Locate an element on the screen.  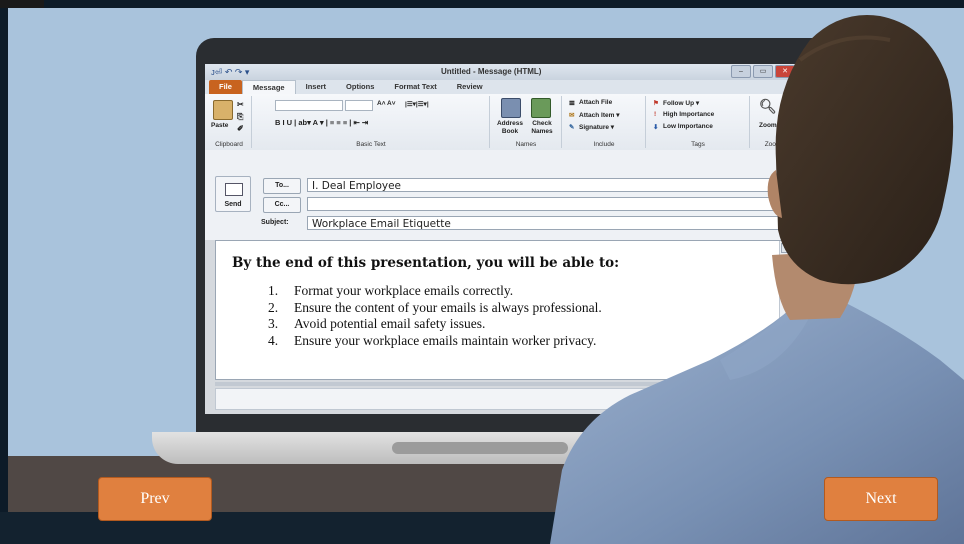
copy-icon: ⎘ is located at coordinates (240, 117).